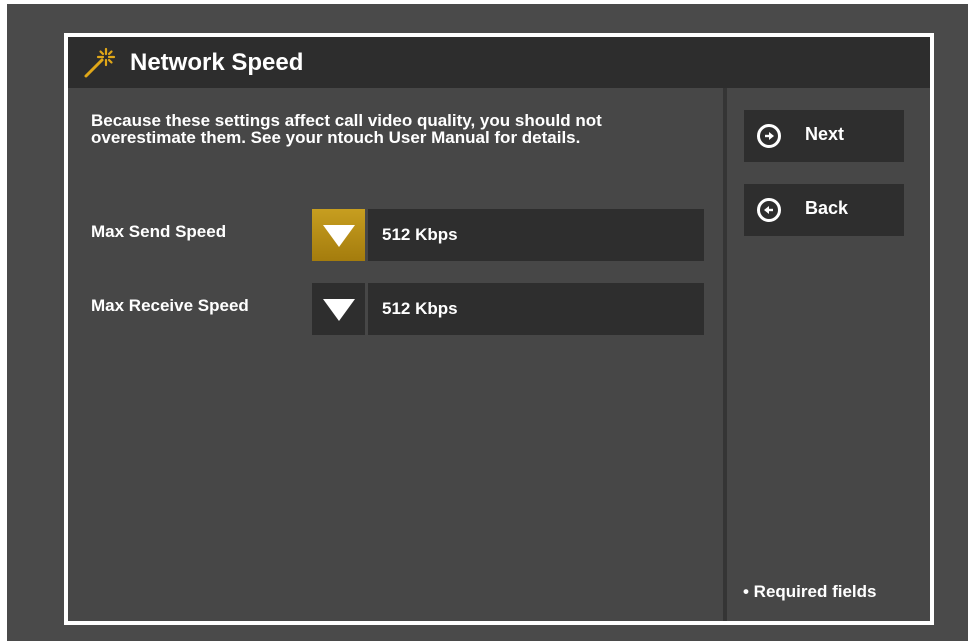  Describe the element at coordinates (217, 62) in the screenshot. I see `page-title: Network Speed` at that location.